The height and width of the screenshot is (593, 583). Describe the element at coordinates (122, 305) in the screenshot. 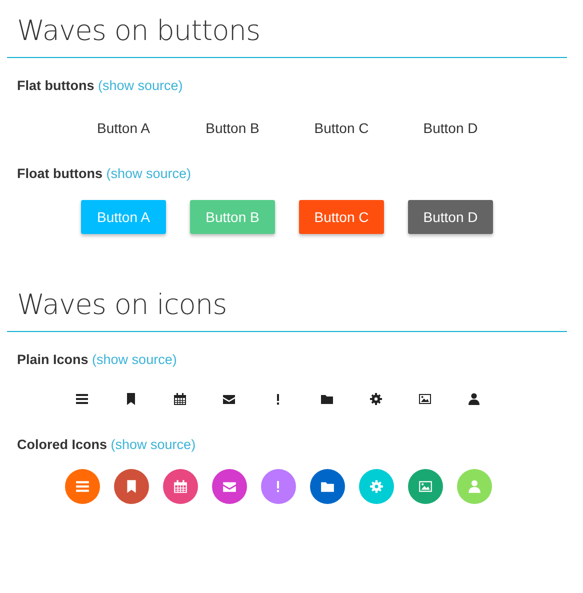

I see `section-heading: Waves on icons` at that location.